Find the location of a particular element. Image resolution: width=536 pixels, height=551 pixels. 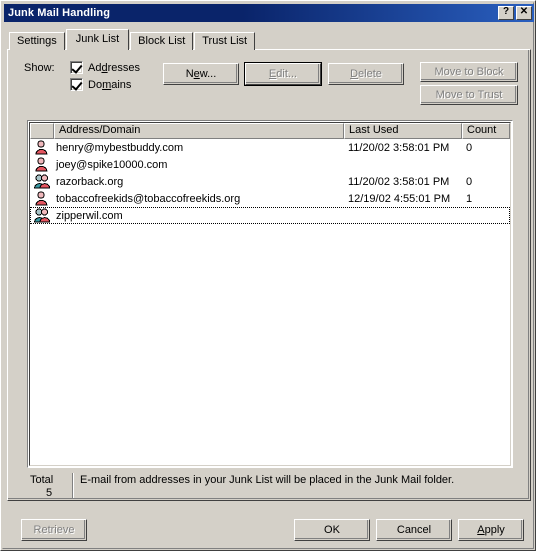

tab-strip: Settings Junk List Block List Trust List is located at coordinates (132, 39).